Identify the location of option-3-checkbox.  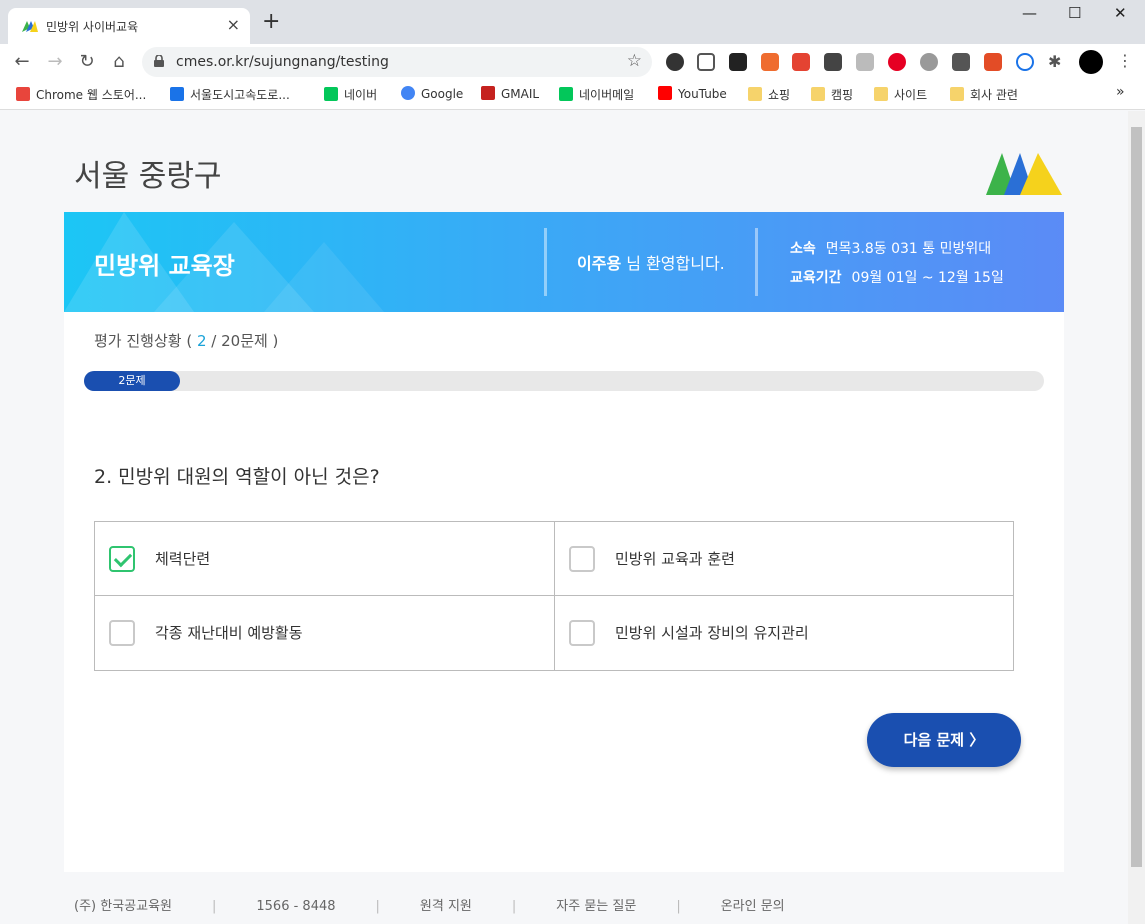
(122, 633).